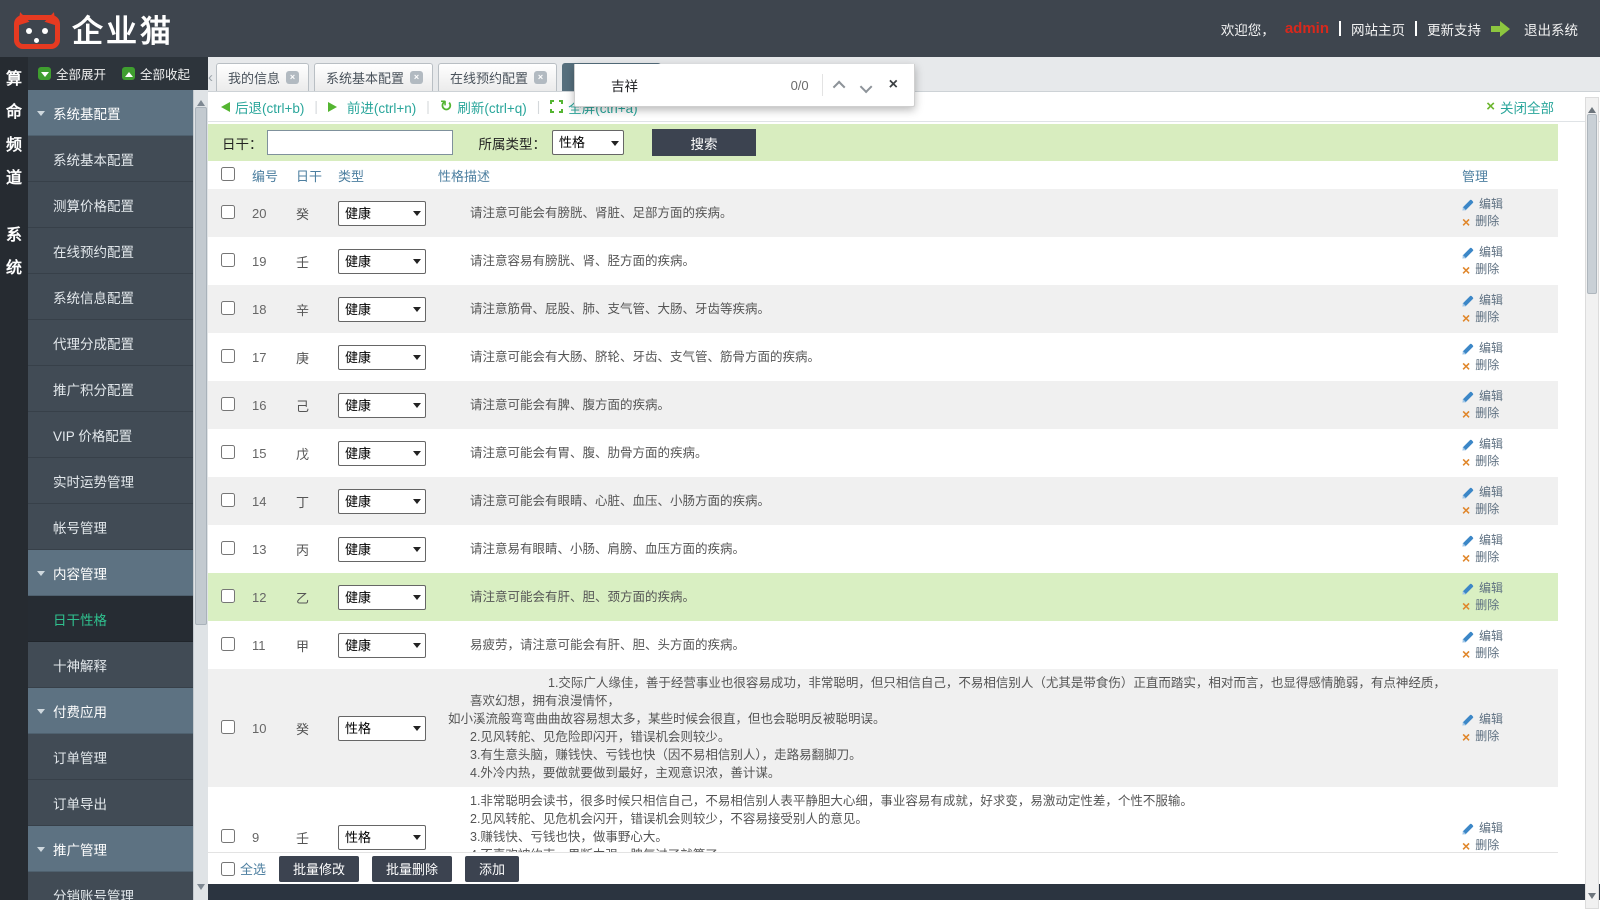 Image resolution: width=1600 pixels, height=909 pixels. I want to click on select-all-checkbox, so click(228, 868).